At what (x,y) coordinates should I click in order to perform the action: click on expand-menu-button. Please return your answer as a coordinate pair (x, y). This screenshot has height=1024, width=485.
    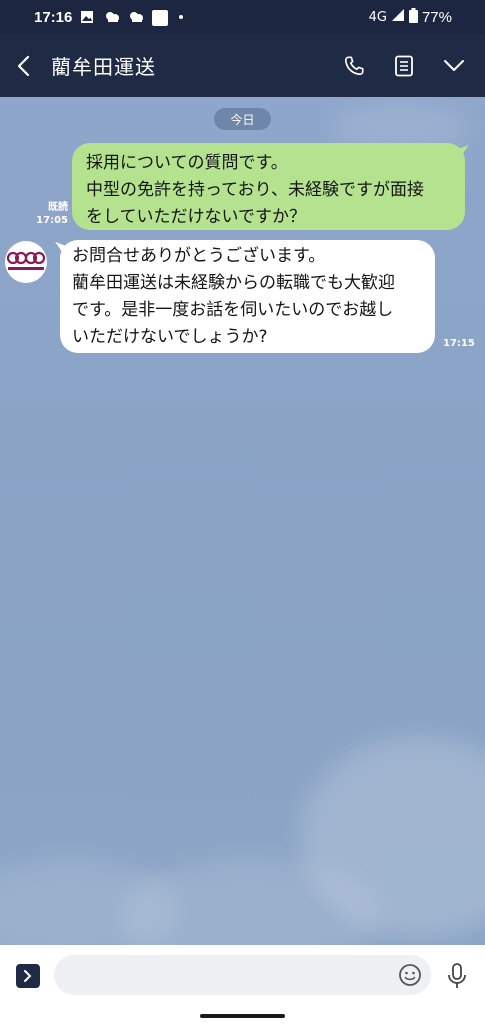
    Looking at the image, I should click on (28, 976).